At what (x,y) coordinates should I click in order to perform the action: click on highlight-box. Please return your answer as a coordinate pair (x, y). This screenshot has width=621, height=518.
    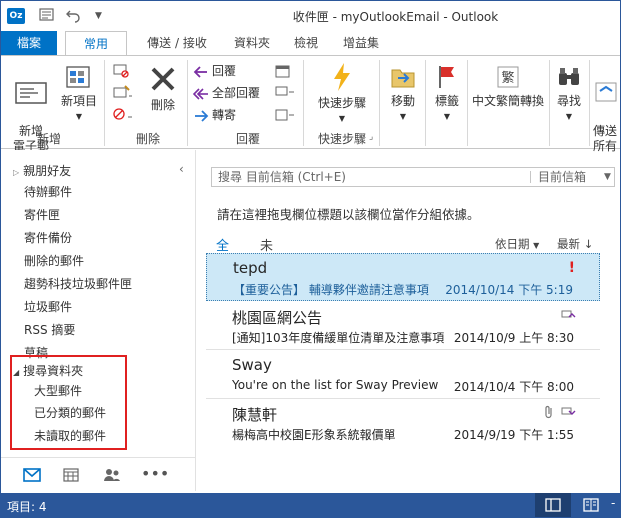
    Looking at the image, I should click on (68, 402).